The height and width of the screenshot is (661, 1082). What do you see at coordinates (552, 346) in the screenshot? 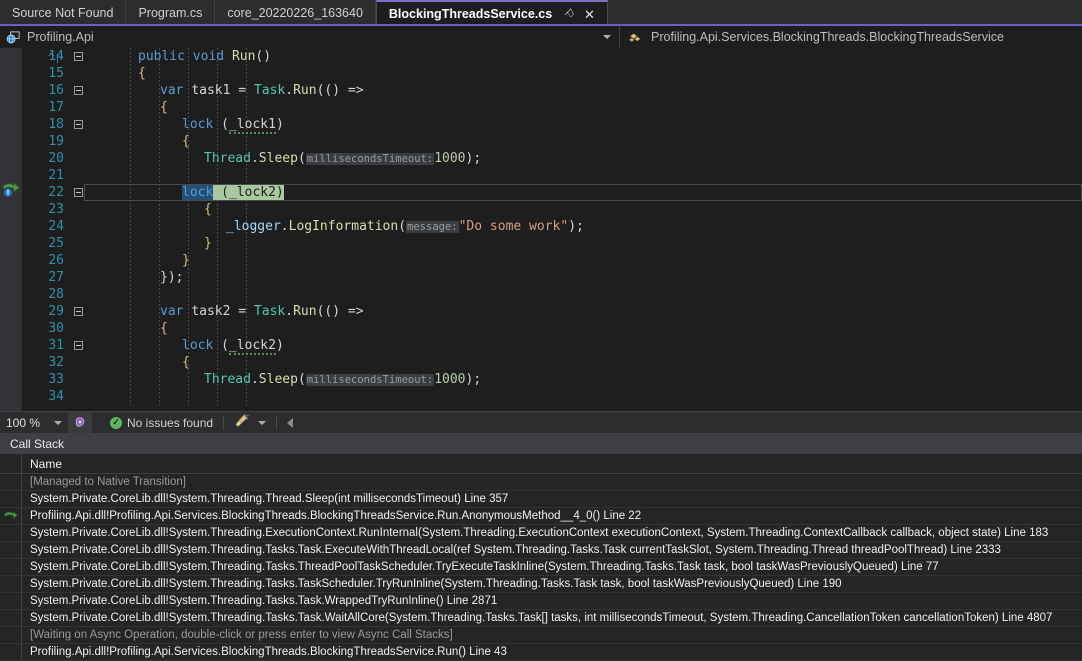
I see `code-line: 31 lock (_lock2)` at bounding box center [552, 346].